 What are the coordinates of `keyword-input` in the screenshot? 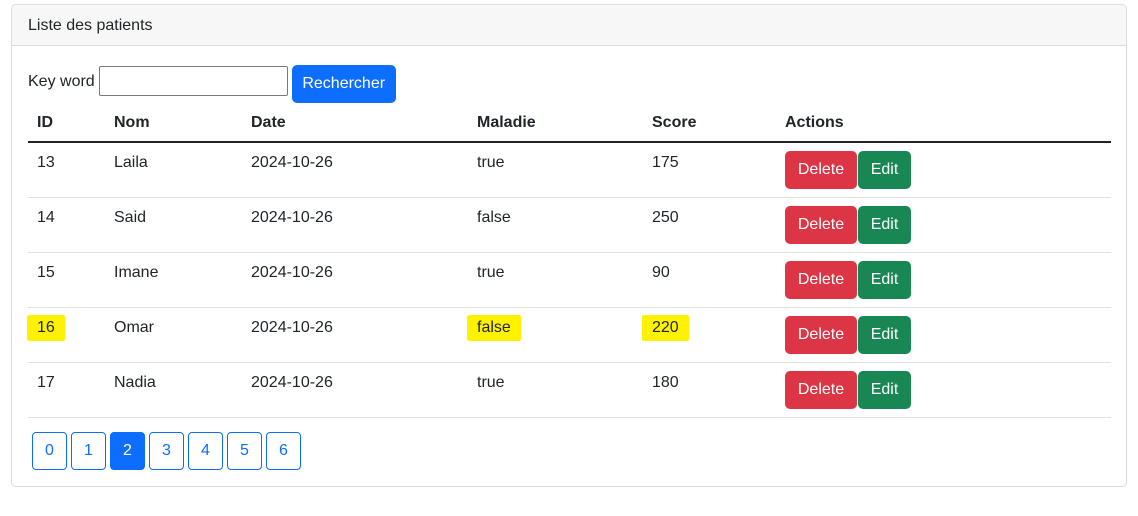 It's located at (193, 81).